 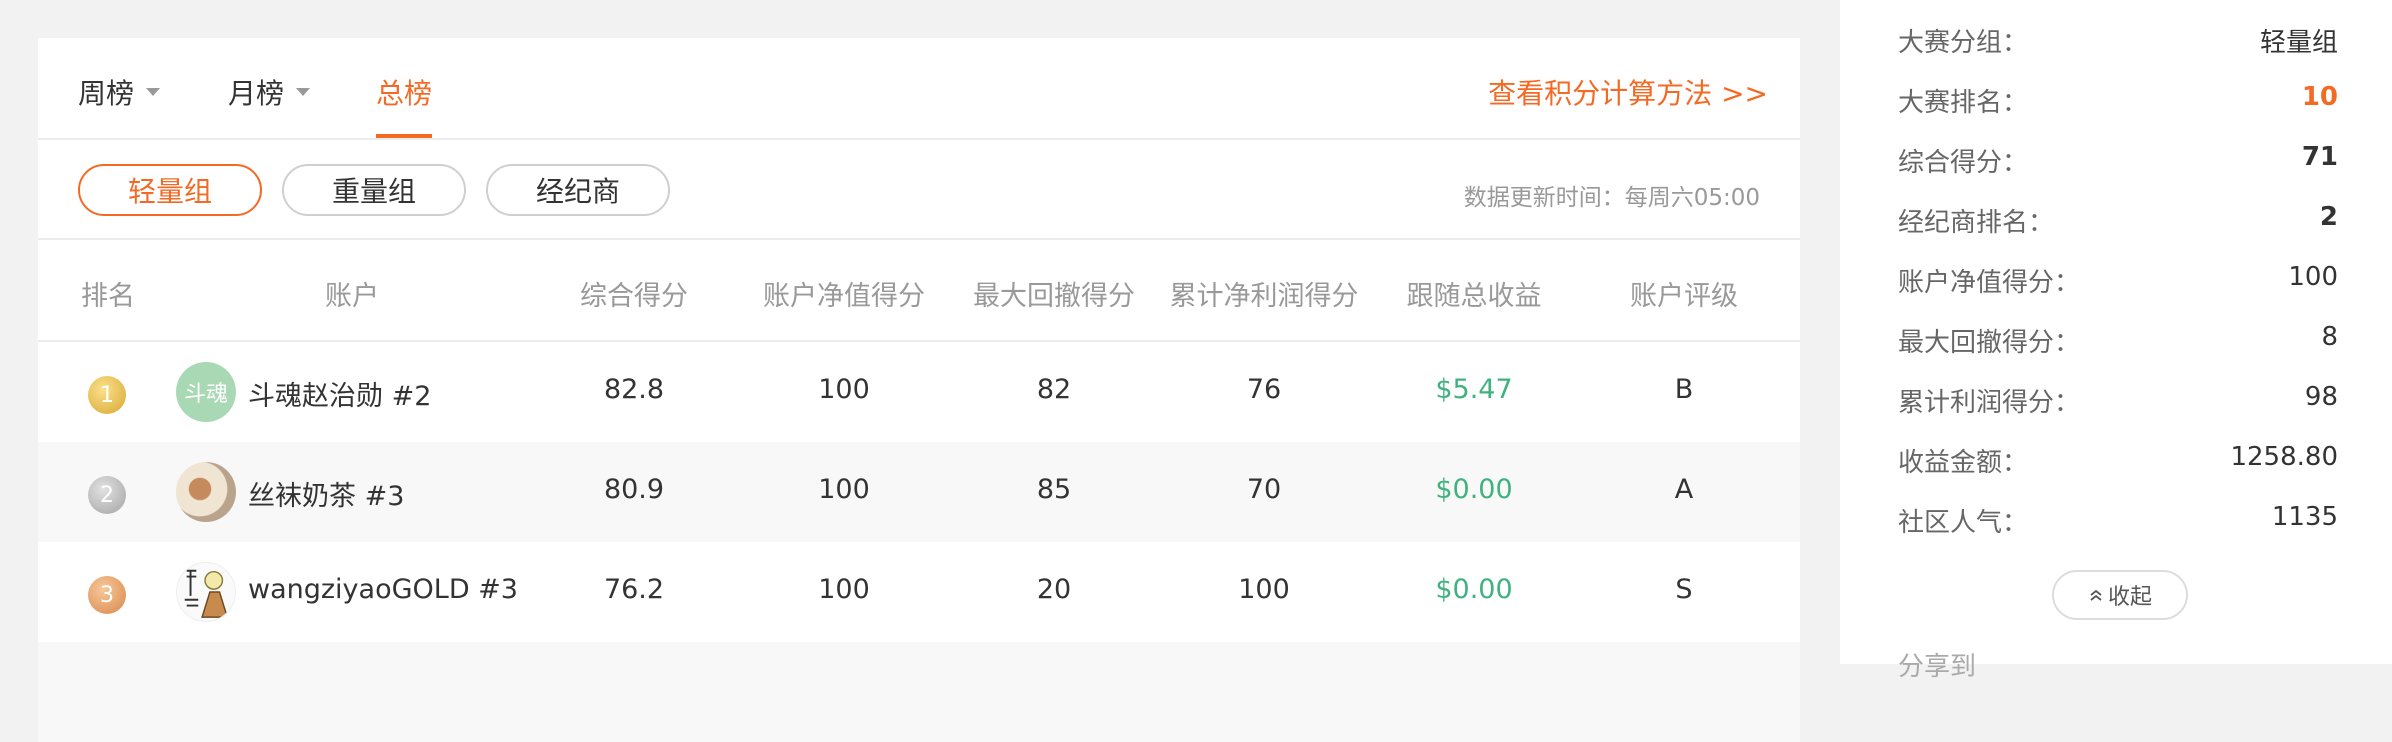 What do you see at coordinates (1963, 463) in the screenshot?
I see `stat-label: 收益金额：` at bounding box center [1963, 463].